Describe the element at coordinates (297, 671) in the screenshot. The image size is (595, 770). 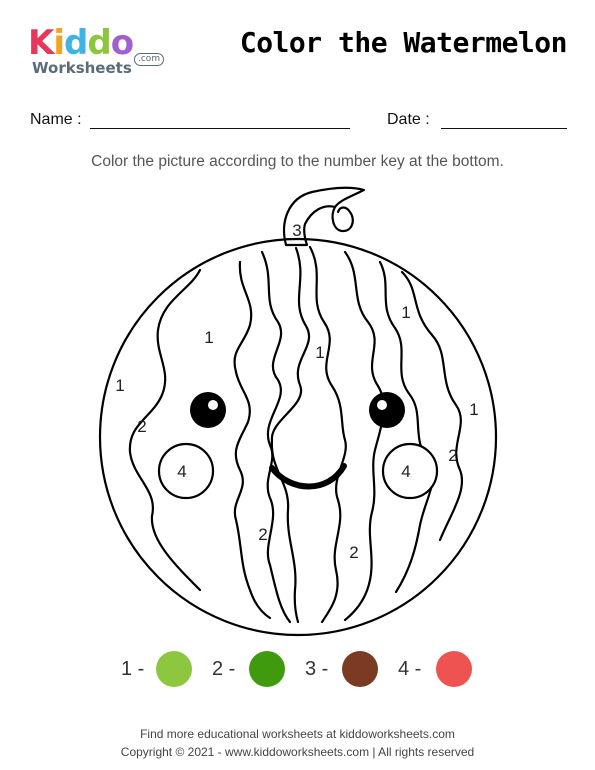
I see `color-key: 1 - 2 - 3 - 4 -` at that location.